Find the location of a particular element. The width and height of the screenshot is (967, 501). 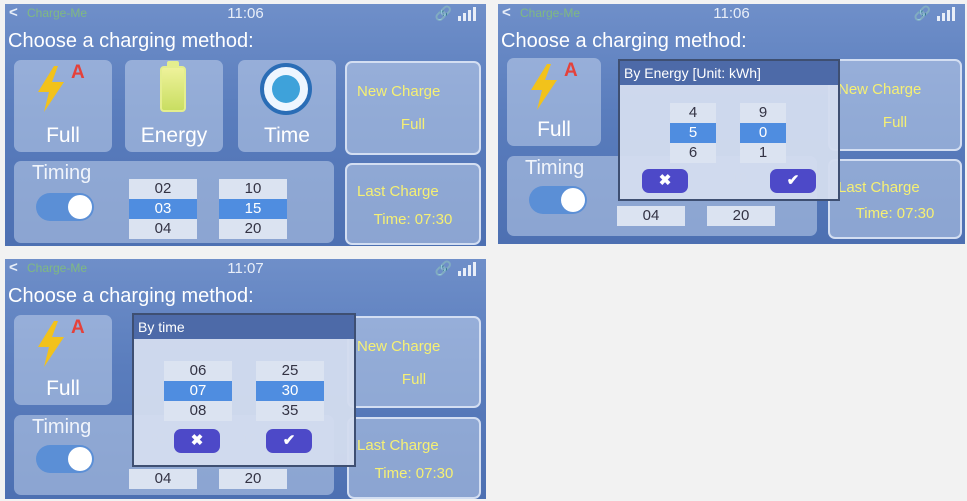

hour-wheel: 02 03 04 is located at coordinates (163, 209).